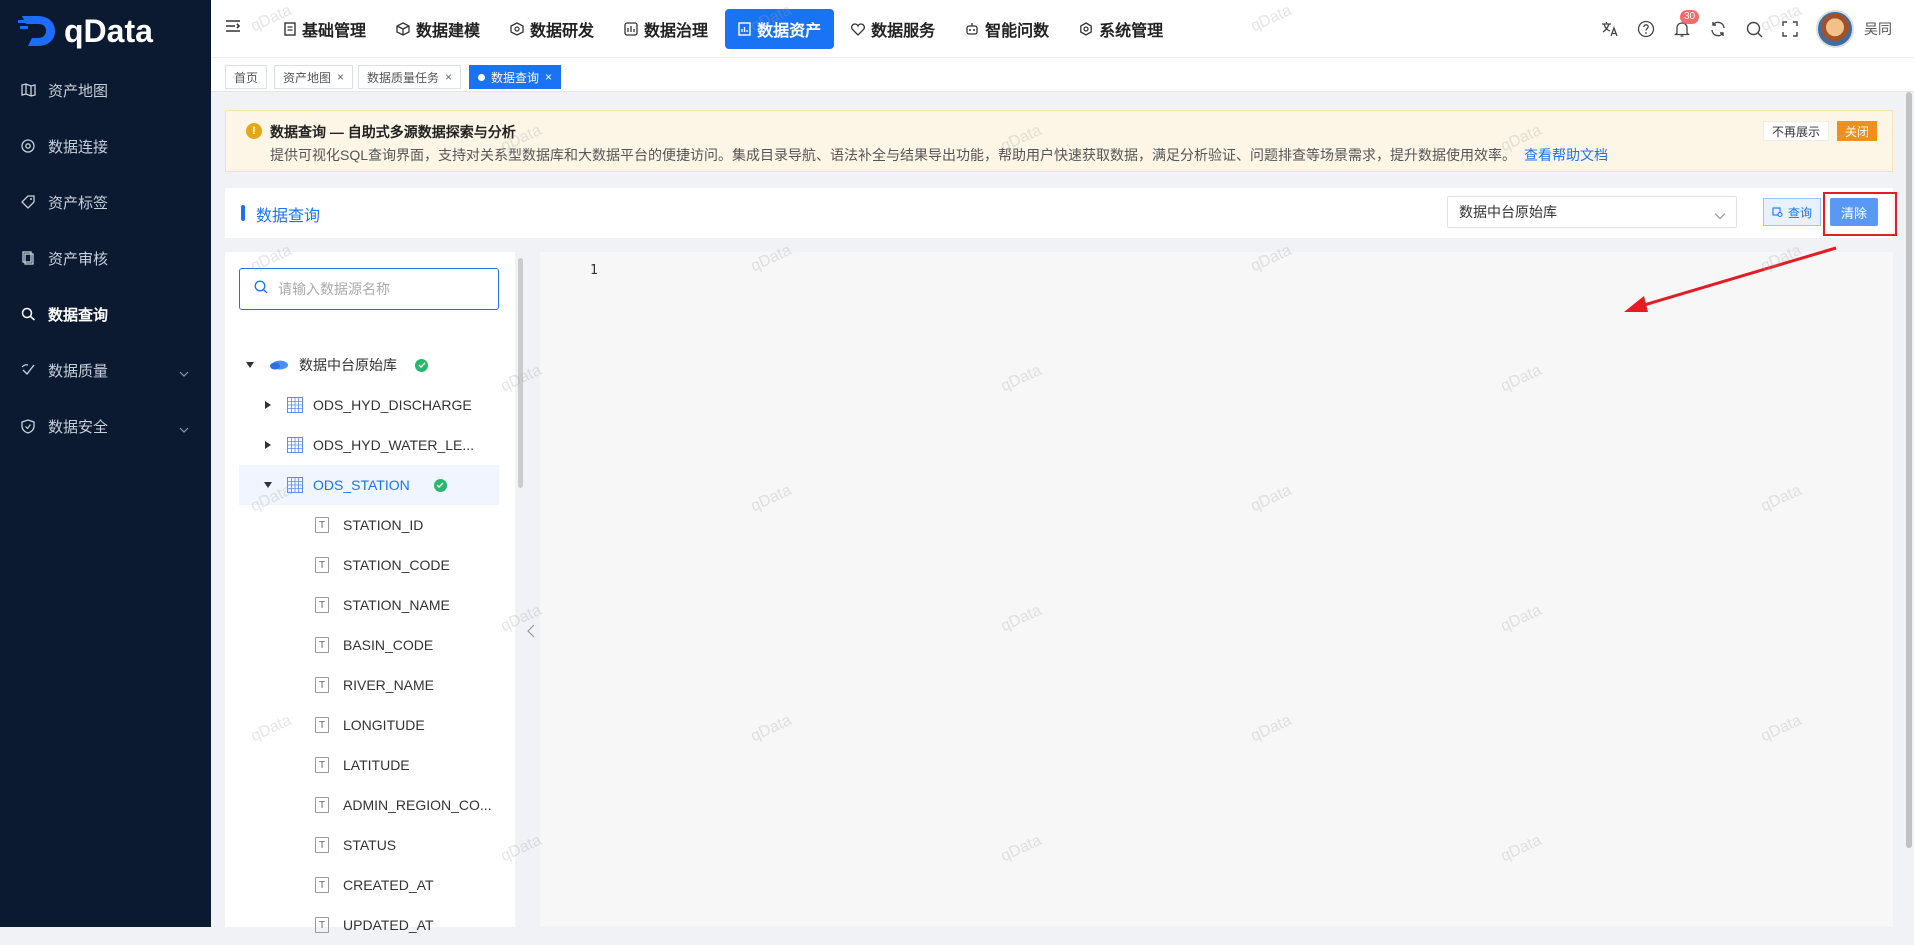 This screenshot has height=945, width=1914. I want to click on sidebar-item-asset-audit: 资产审核, so click(105, 258).